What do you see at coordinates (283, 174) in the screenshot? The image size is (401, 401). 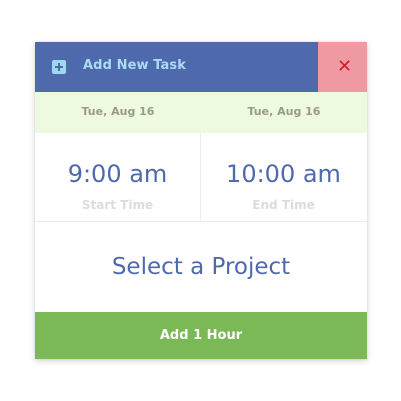 I see `end-time-value: 10:00 am` at bounding box center [283, 174].